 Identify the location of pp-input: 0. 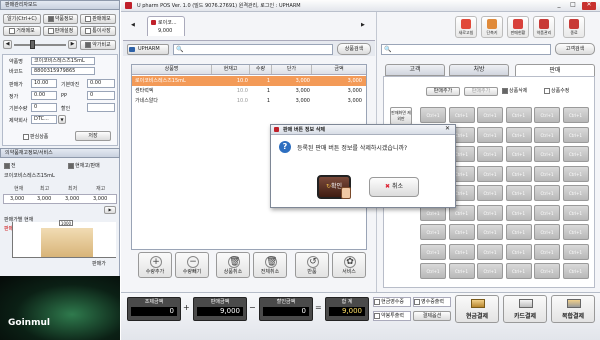
(101, 95).